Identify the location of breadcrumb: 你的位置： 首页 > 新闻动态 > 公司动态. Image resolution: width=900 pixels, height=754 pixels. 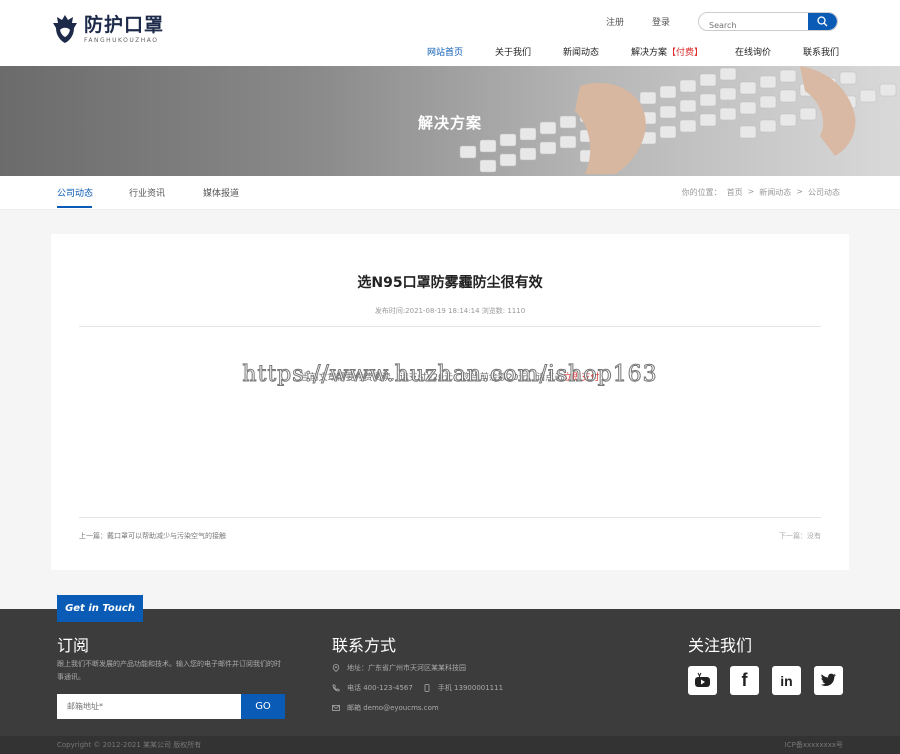
(761, 192).